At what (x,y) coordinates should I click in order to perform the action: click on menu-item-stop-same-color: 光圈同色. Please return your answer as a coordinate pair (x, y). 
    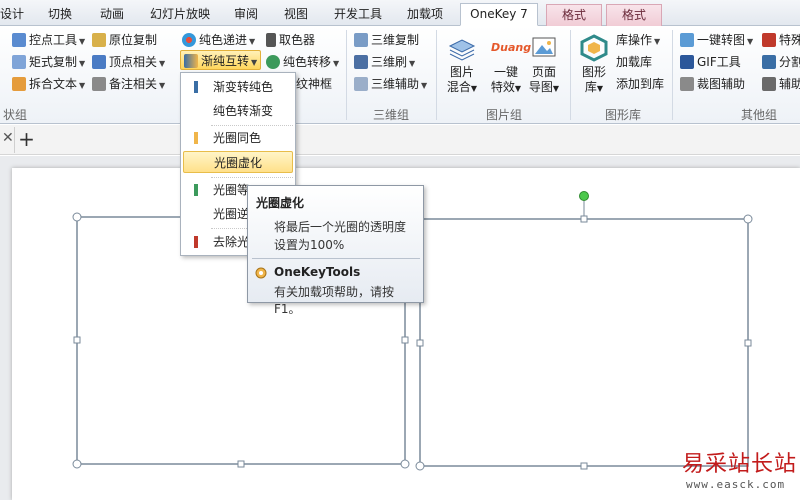
    Looking at the image, I should click on (238, 138).